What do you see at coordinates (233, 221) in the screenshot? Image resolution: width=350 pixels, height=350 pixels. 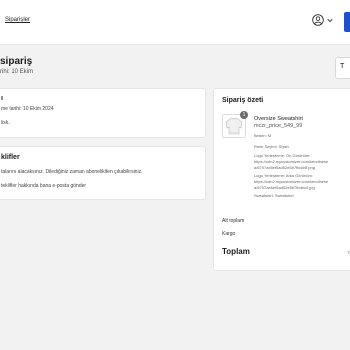 I see `subtotal-label: Alt toplam` at bounding box center [233, 221].